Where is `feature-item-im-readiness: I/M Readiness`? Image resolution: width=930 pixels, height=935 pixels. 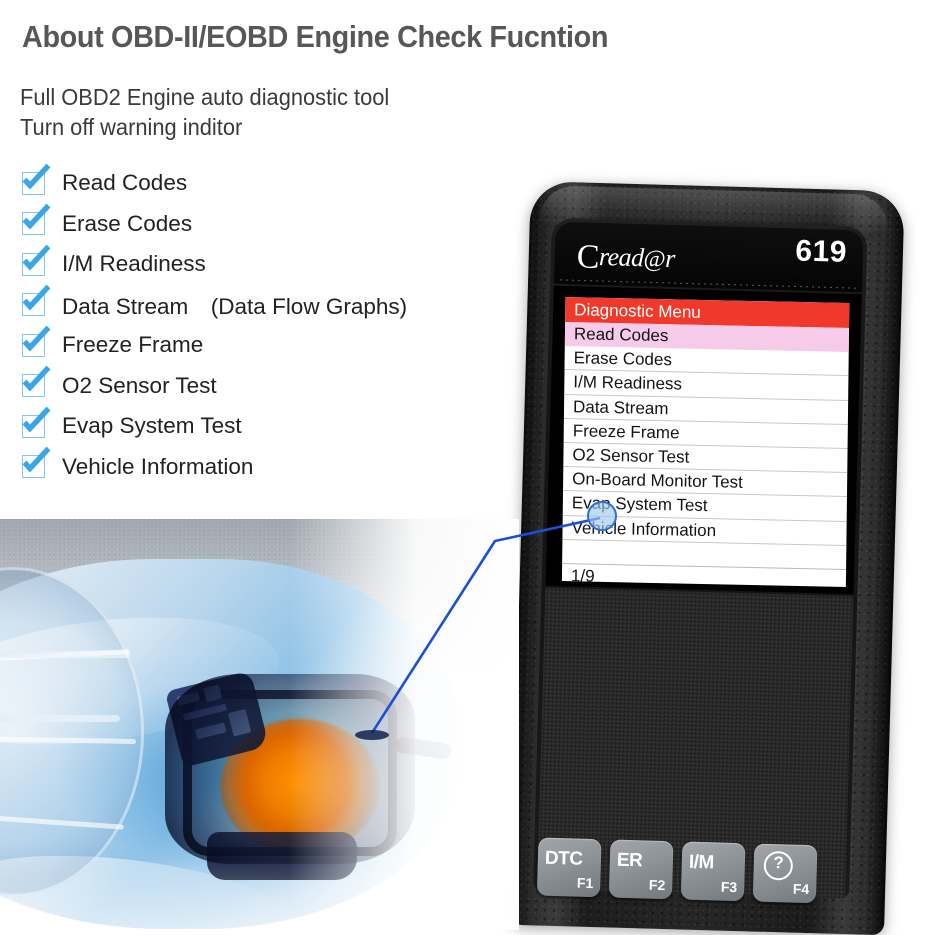
feature-item-im-readiness: I/M Readiness is located at coordinates (257, 264).